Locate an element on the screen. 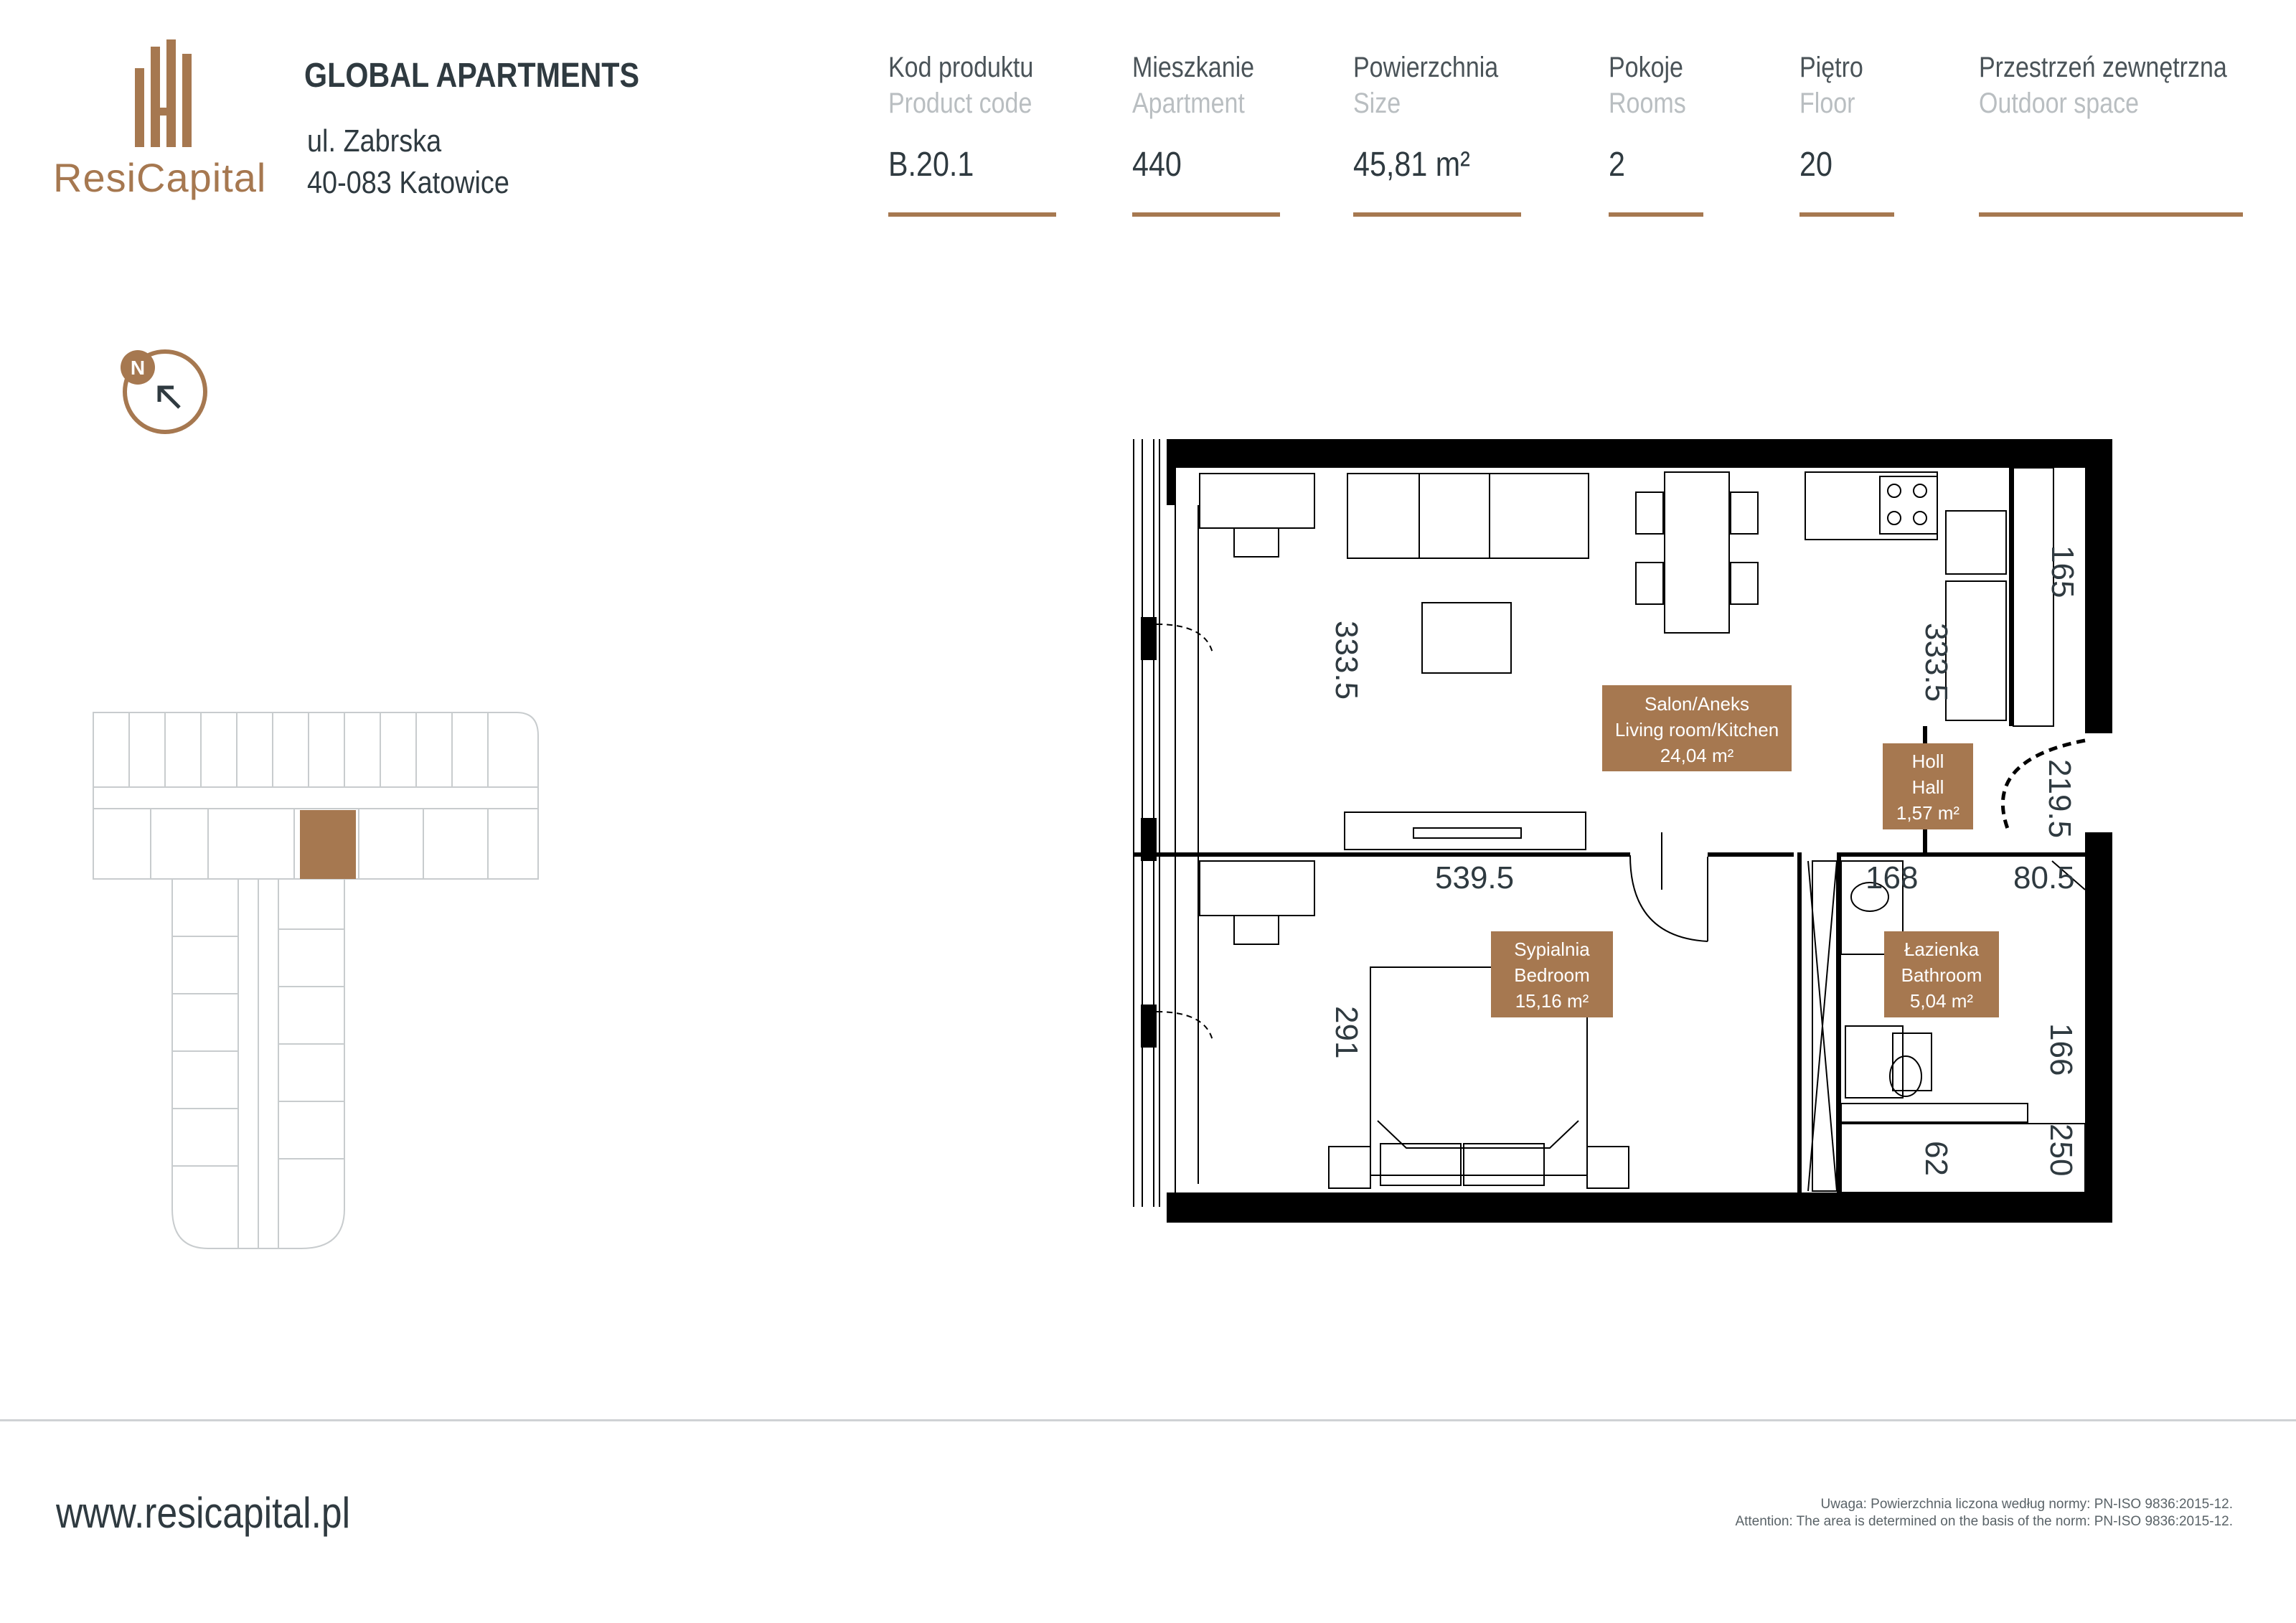 The width and height of the screenshot is (2296, 1623). room-name-pl: Salon/Aneks is located at coordinates (1697, 704).